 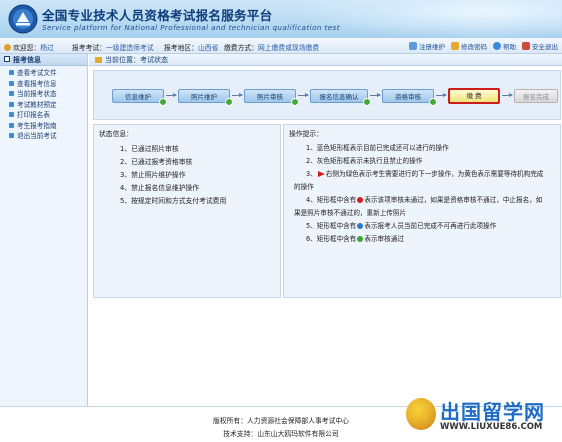 I want to click on sidebar-item-label: 退出当前考试, so click(x=37, y=136).